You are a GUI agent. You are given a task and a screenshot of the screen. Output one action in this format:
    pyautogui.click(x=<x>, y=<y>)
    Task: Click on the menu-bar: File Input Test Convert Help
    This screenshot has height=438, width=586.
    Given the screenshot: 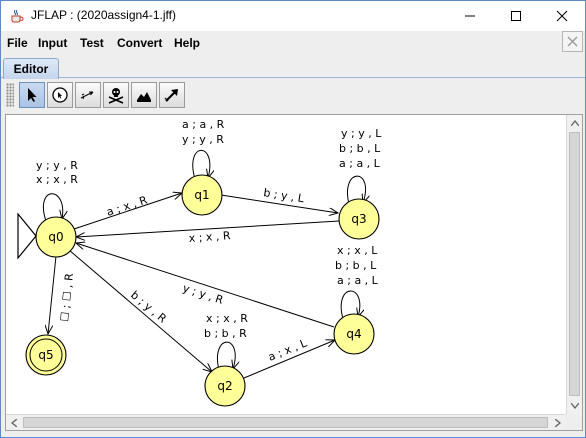 What is the action you would take?
    pyautogui.click(x=293, y=44)
    